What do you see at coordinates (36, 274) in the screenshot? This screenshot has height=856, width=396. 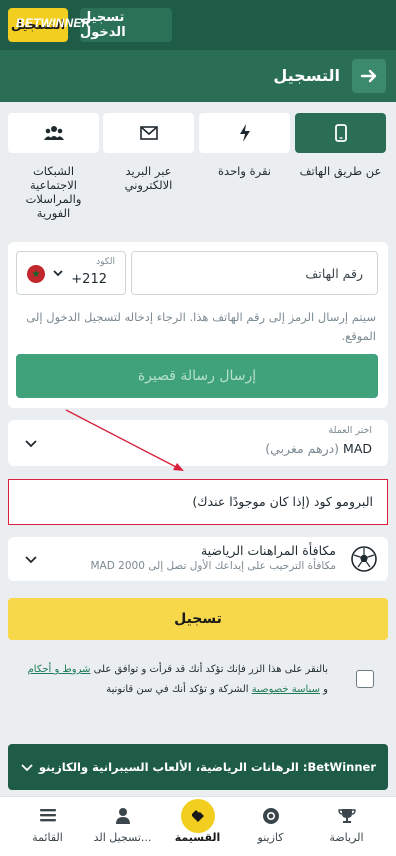 I see `morocco-flag-icon: ★` at bounding box center [36, 274].